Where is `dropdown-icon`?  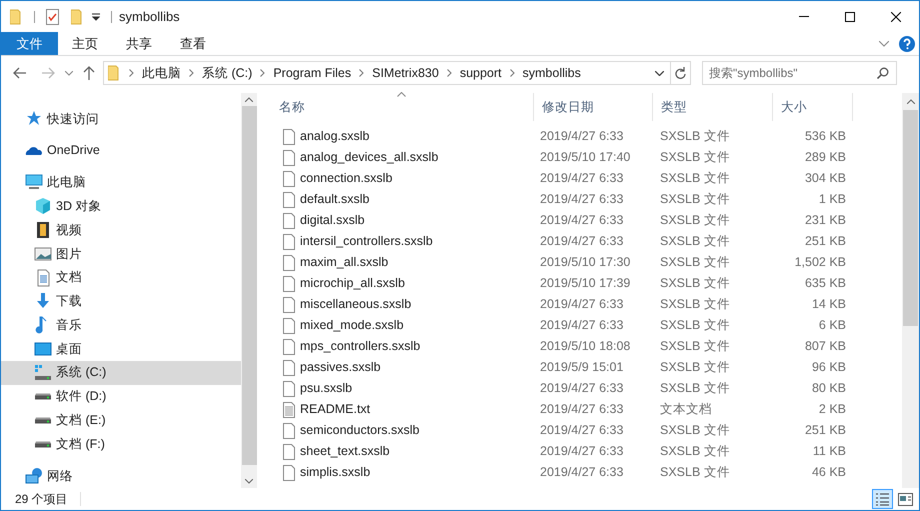
dropdown-icon is located at coordinates (96, 16).